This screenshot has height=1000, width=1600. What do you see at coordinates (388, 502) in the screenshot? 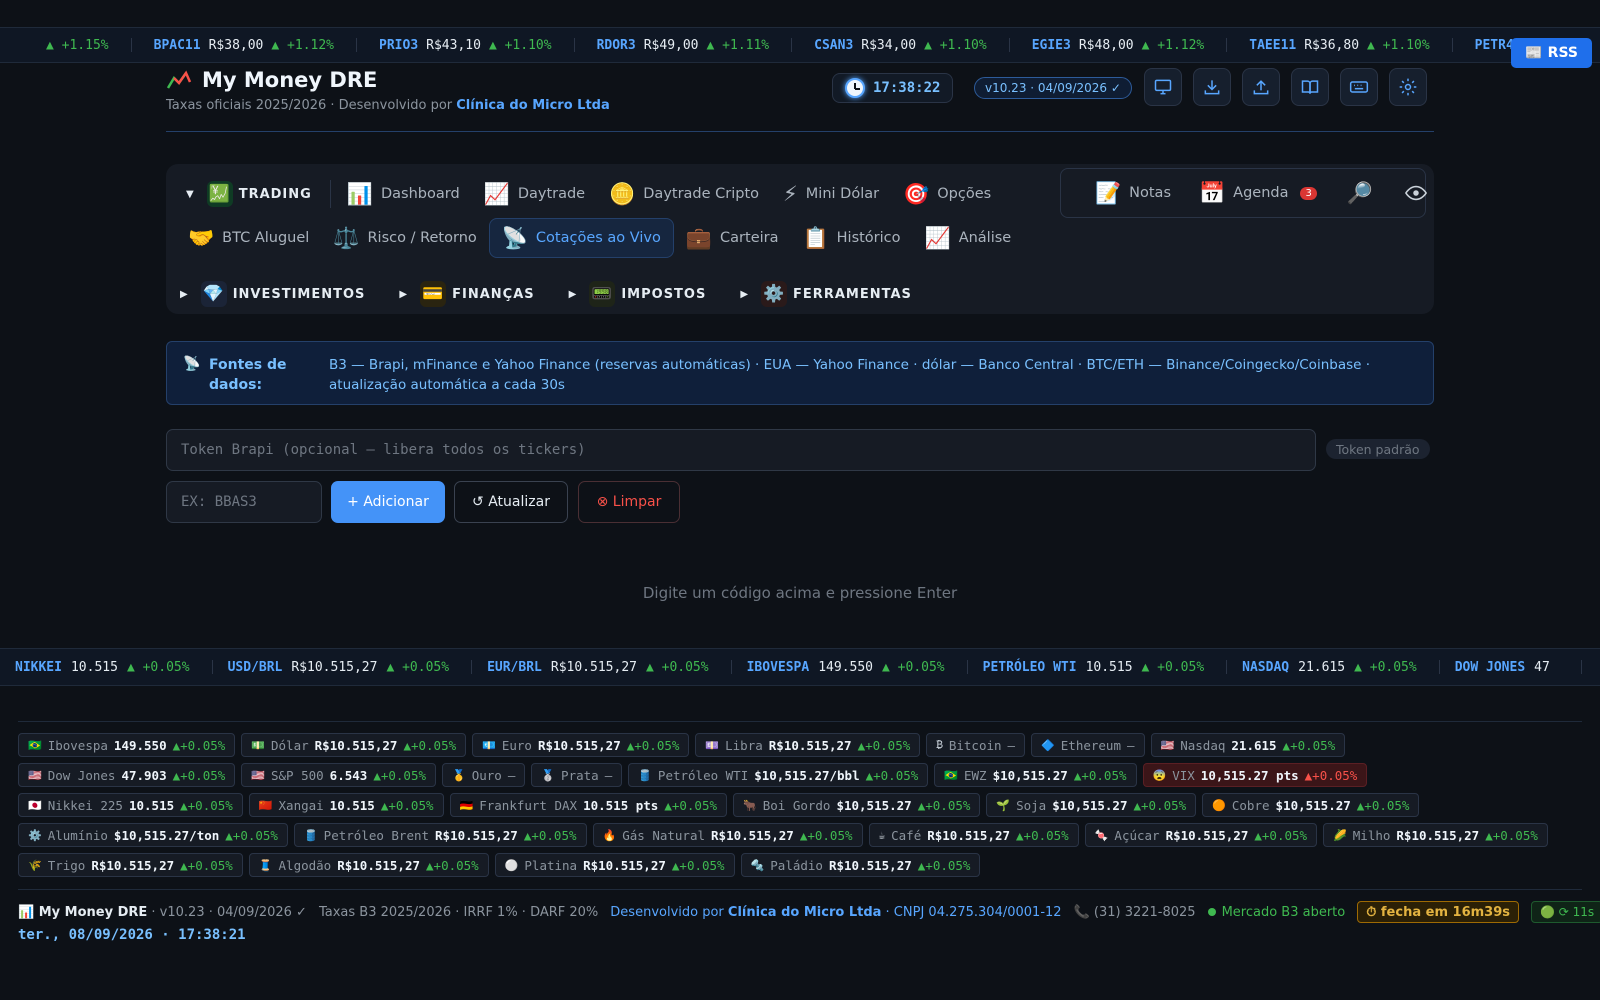
I see `add-button: + Adicionar` at bounding box center [388, 502].